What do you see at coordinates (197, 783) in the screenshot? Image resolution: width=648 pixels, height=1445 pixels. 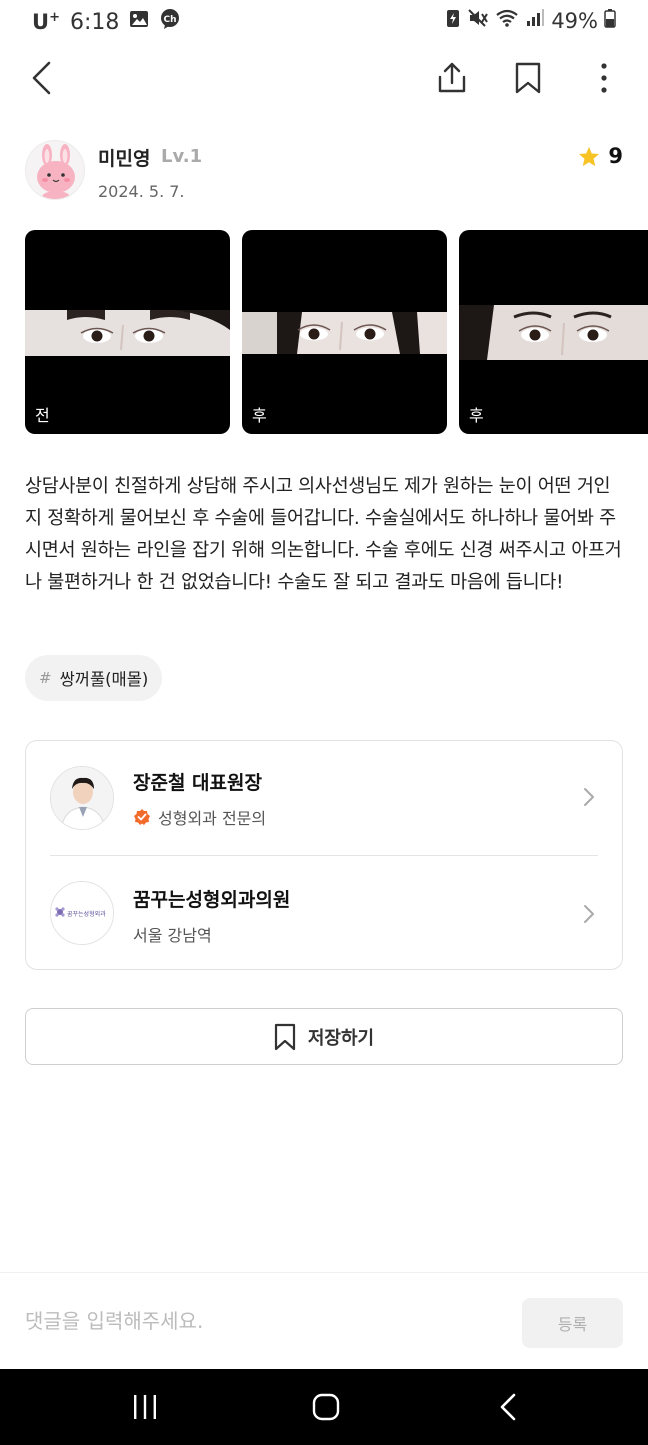 I see `doctor-name: 장준철 대표원장` at bounding box center [197, 783].